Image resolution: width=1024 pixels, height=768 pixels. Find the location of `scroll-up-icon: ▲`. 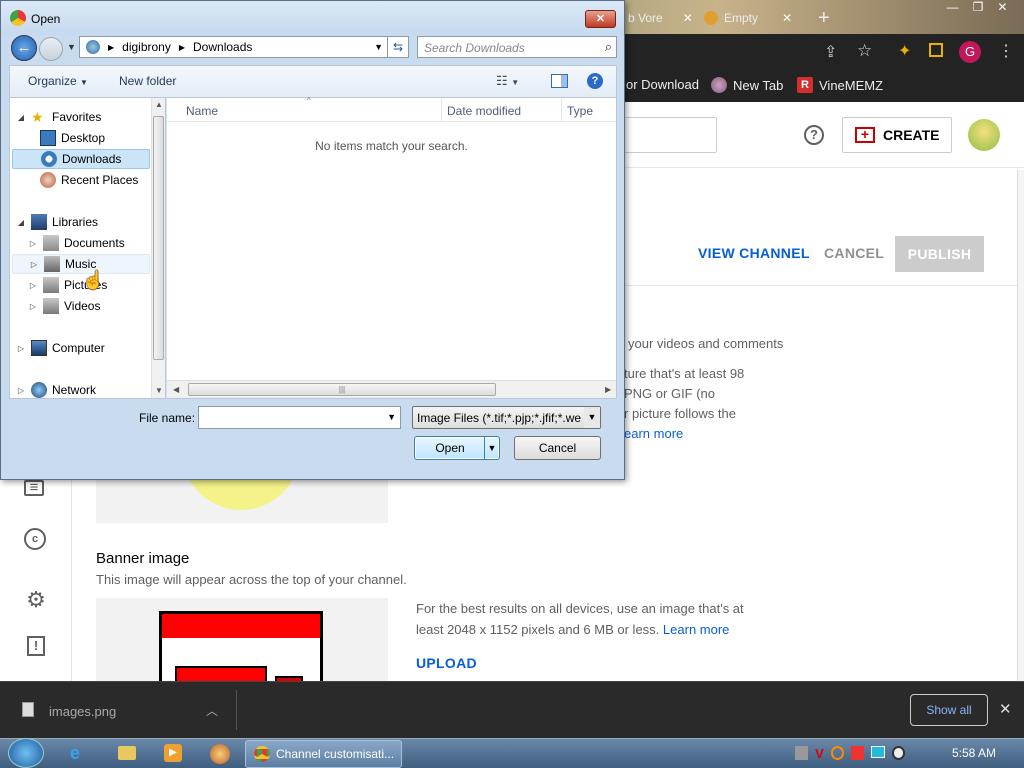

scroll-up-icon: ▲ is located at coordinates (159, 104).